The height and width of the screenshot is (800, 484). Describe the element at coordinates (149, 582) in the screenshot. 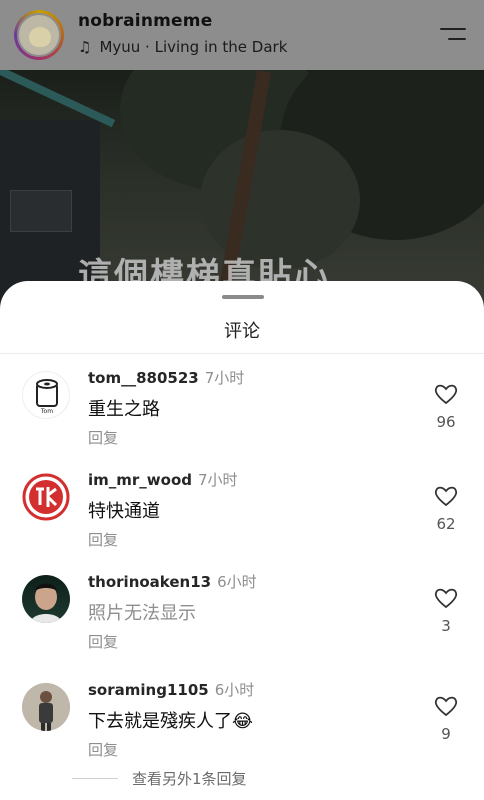

I see `comment-username: thorinoaken13` at that location.